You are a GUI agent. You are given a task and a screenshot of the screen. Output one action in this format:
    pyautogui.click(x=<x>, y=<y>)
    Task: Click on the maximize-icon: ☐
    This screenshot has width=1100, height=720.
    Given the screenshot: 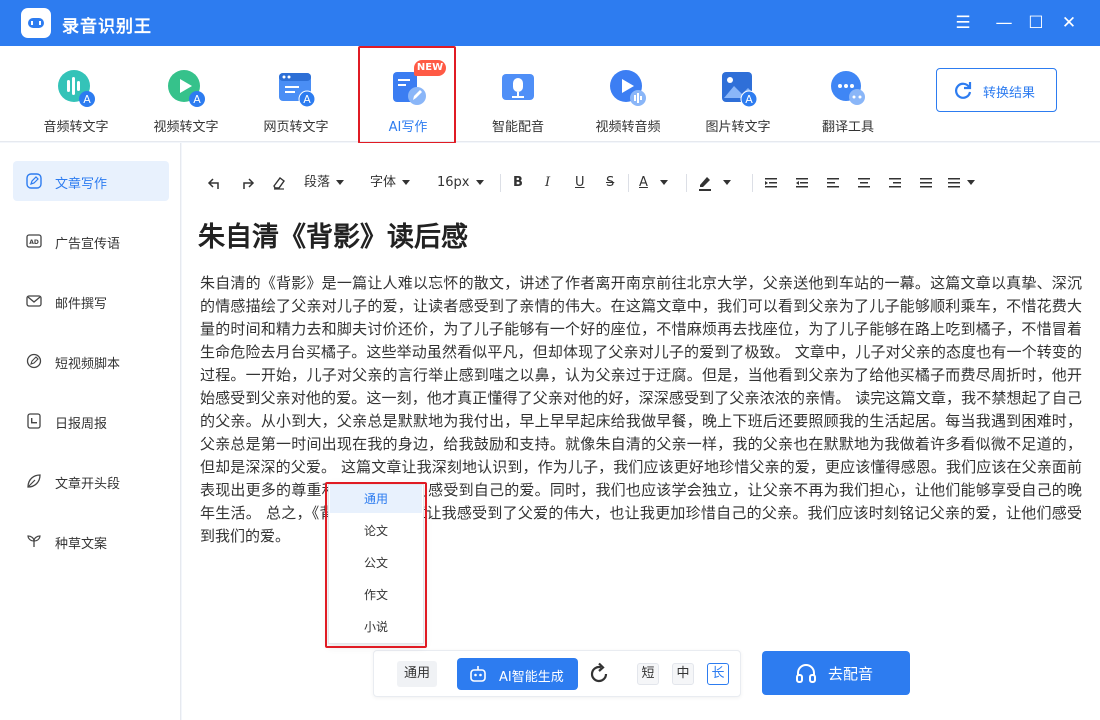 What is the action you would take?
    pyautogui.click(x=1036, y=23)
    